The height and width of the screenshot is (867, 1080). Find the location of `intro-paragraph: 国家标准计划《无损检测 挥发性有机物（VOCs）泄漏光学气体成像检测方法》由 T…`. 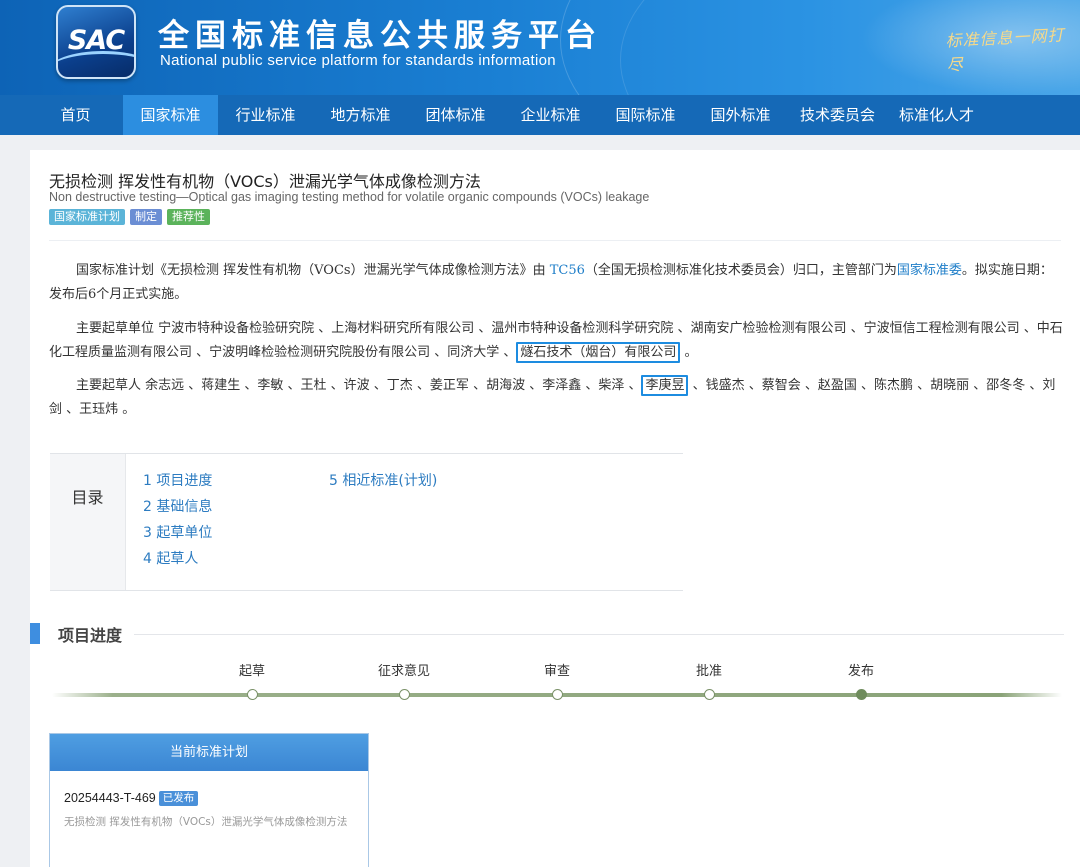

intro-paragraph: 国家标准计划《无损检测 挥发性有机物（VOCs）泄漏光学气体成像检测方法》由 T… is located at coordinates (556, 283).